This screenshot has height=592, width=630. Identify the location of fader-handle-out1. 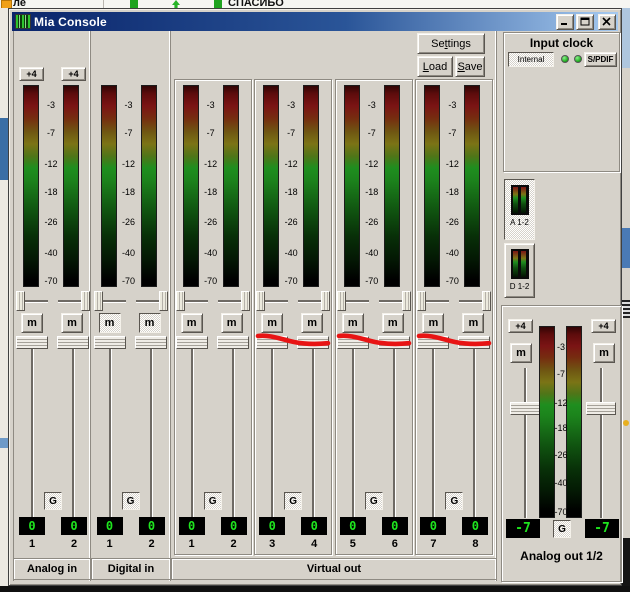
(525, 408).